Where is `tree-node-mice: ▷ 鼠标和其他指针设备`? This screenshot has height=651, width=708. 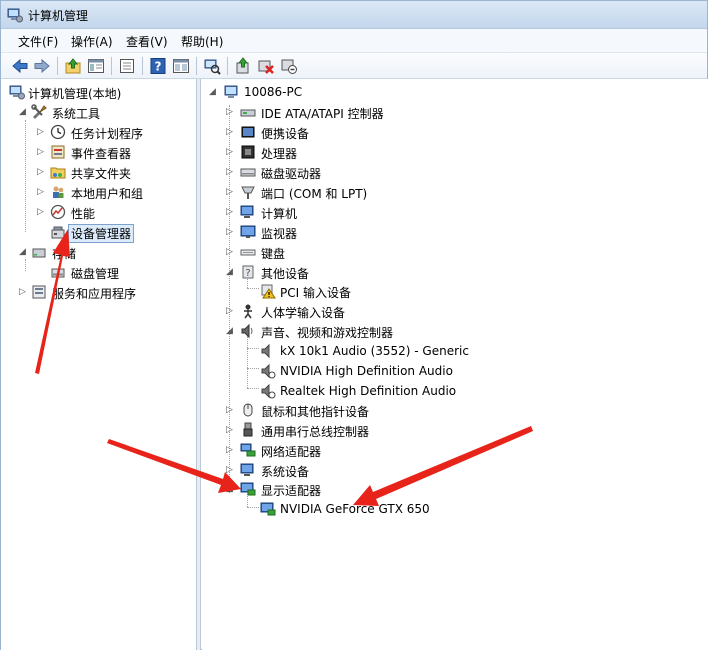 tree-node-mice: ▷ 鼠标和其他指针设备 is located at coordinates (374, 410).